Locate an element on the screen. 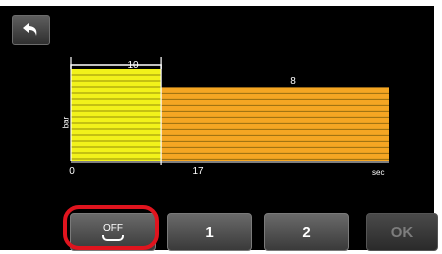 This screenshot has width=442, height=254. x-tick-label: 17 is located at coordinates (198, 171).